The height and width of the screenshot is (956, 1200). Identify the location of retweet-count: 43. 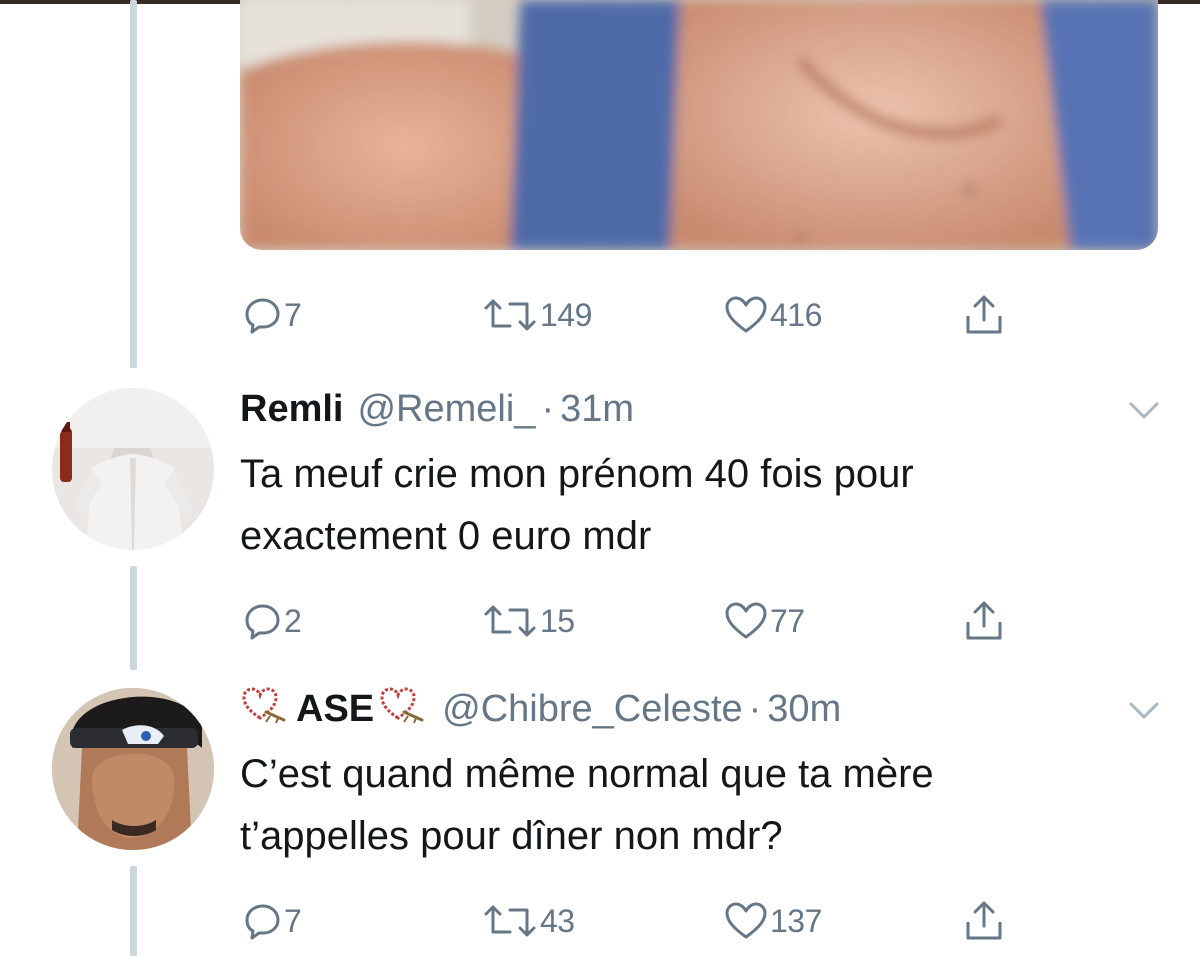
(557, 920).